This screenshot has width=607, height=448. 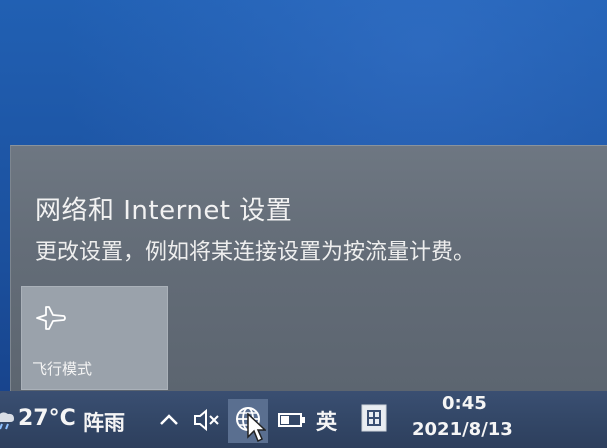 What do you see at coordinates (462, 429) in the screenshot?
I see `clock-date: 2021/8/13` at bounding box center [462, 429].